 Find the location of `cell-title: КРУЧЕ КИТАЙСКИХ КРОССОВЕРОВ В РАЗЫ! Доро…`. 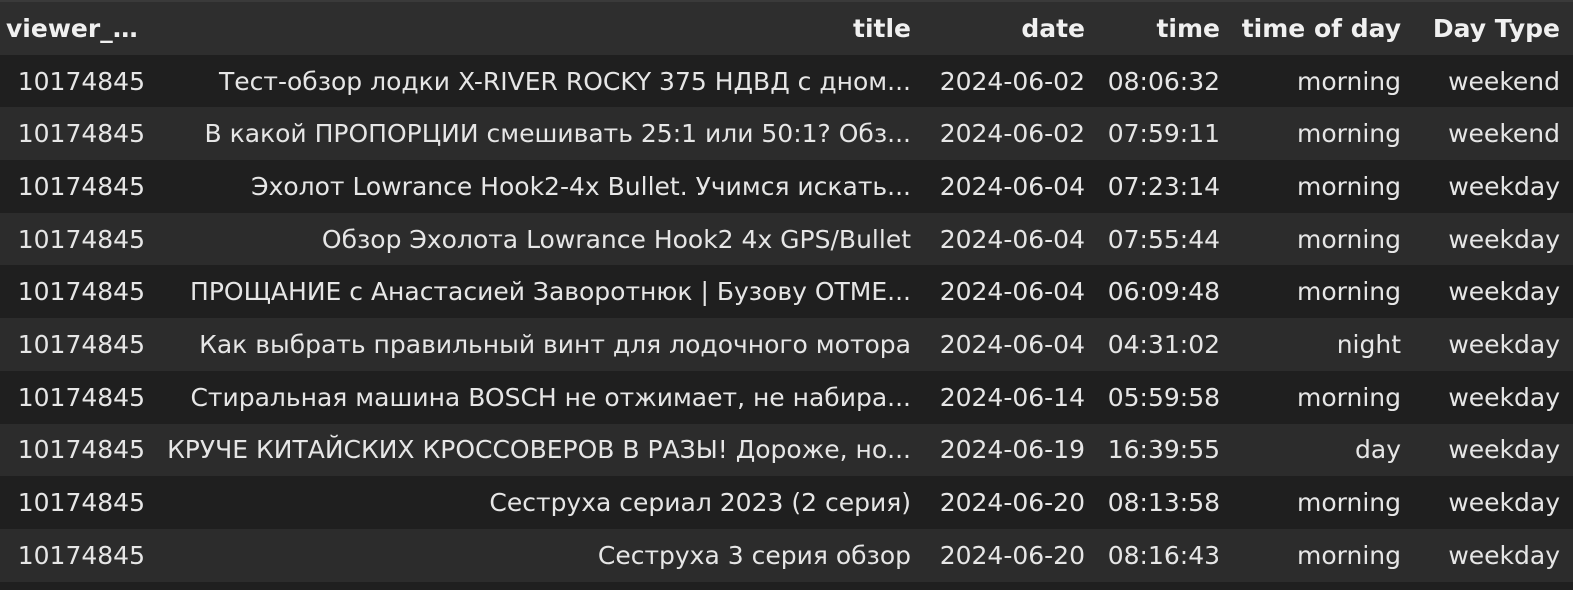

cell-title: КРУЧЕ КИТАЙСКИХ КРОССОВЕРОВ В РАЗЫ! Доро… is located at coordinates (541, 450).